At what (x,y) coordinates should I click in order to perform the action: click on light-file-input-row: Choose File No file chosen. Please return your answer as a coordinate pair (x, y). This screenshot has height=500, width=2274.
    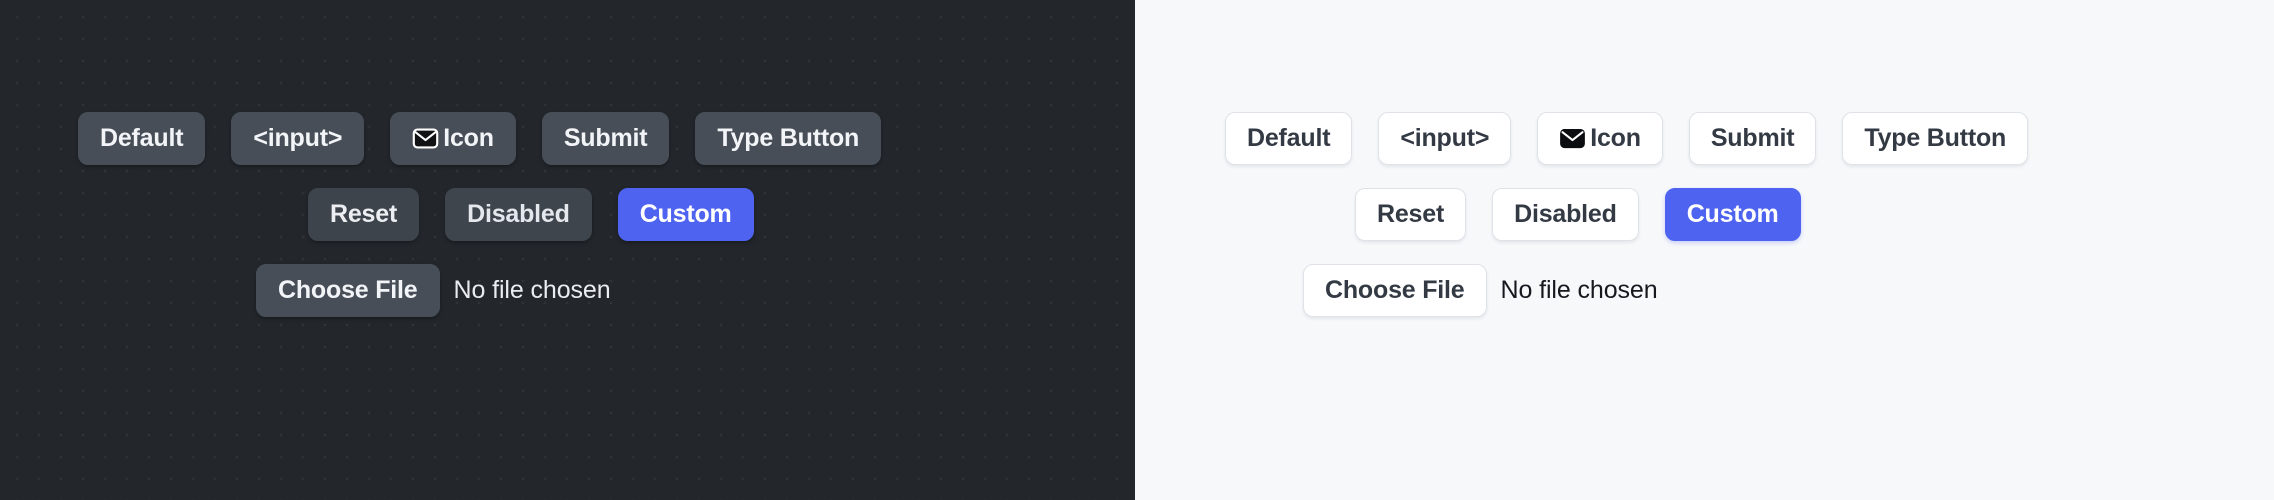
    Looking at the image, I should click on (1749, 290).